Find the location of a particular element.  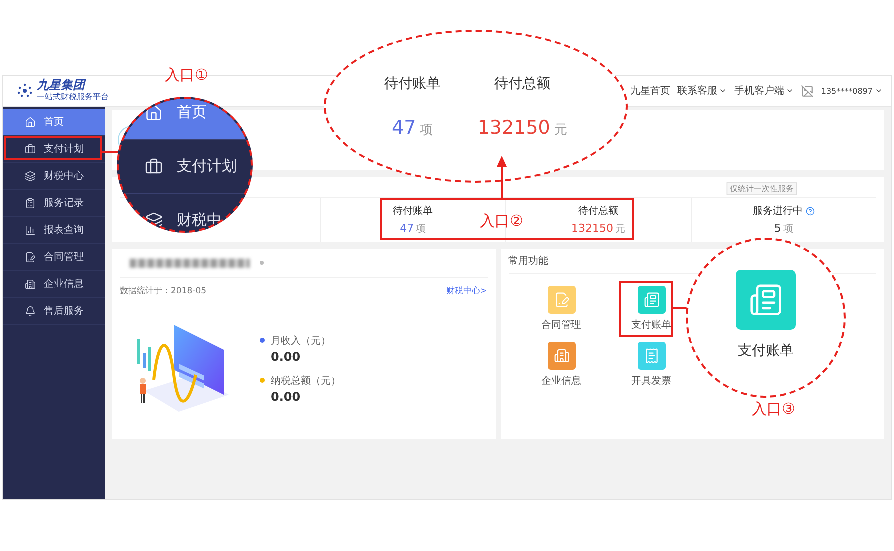

callout-label: 入口① is located at coordinates (186, 75).